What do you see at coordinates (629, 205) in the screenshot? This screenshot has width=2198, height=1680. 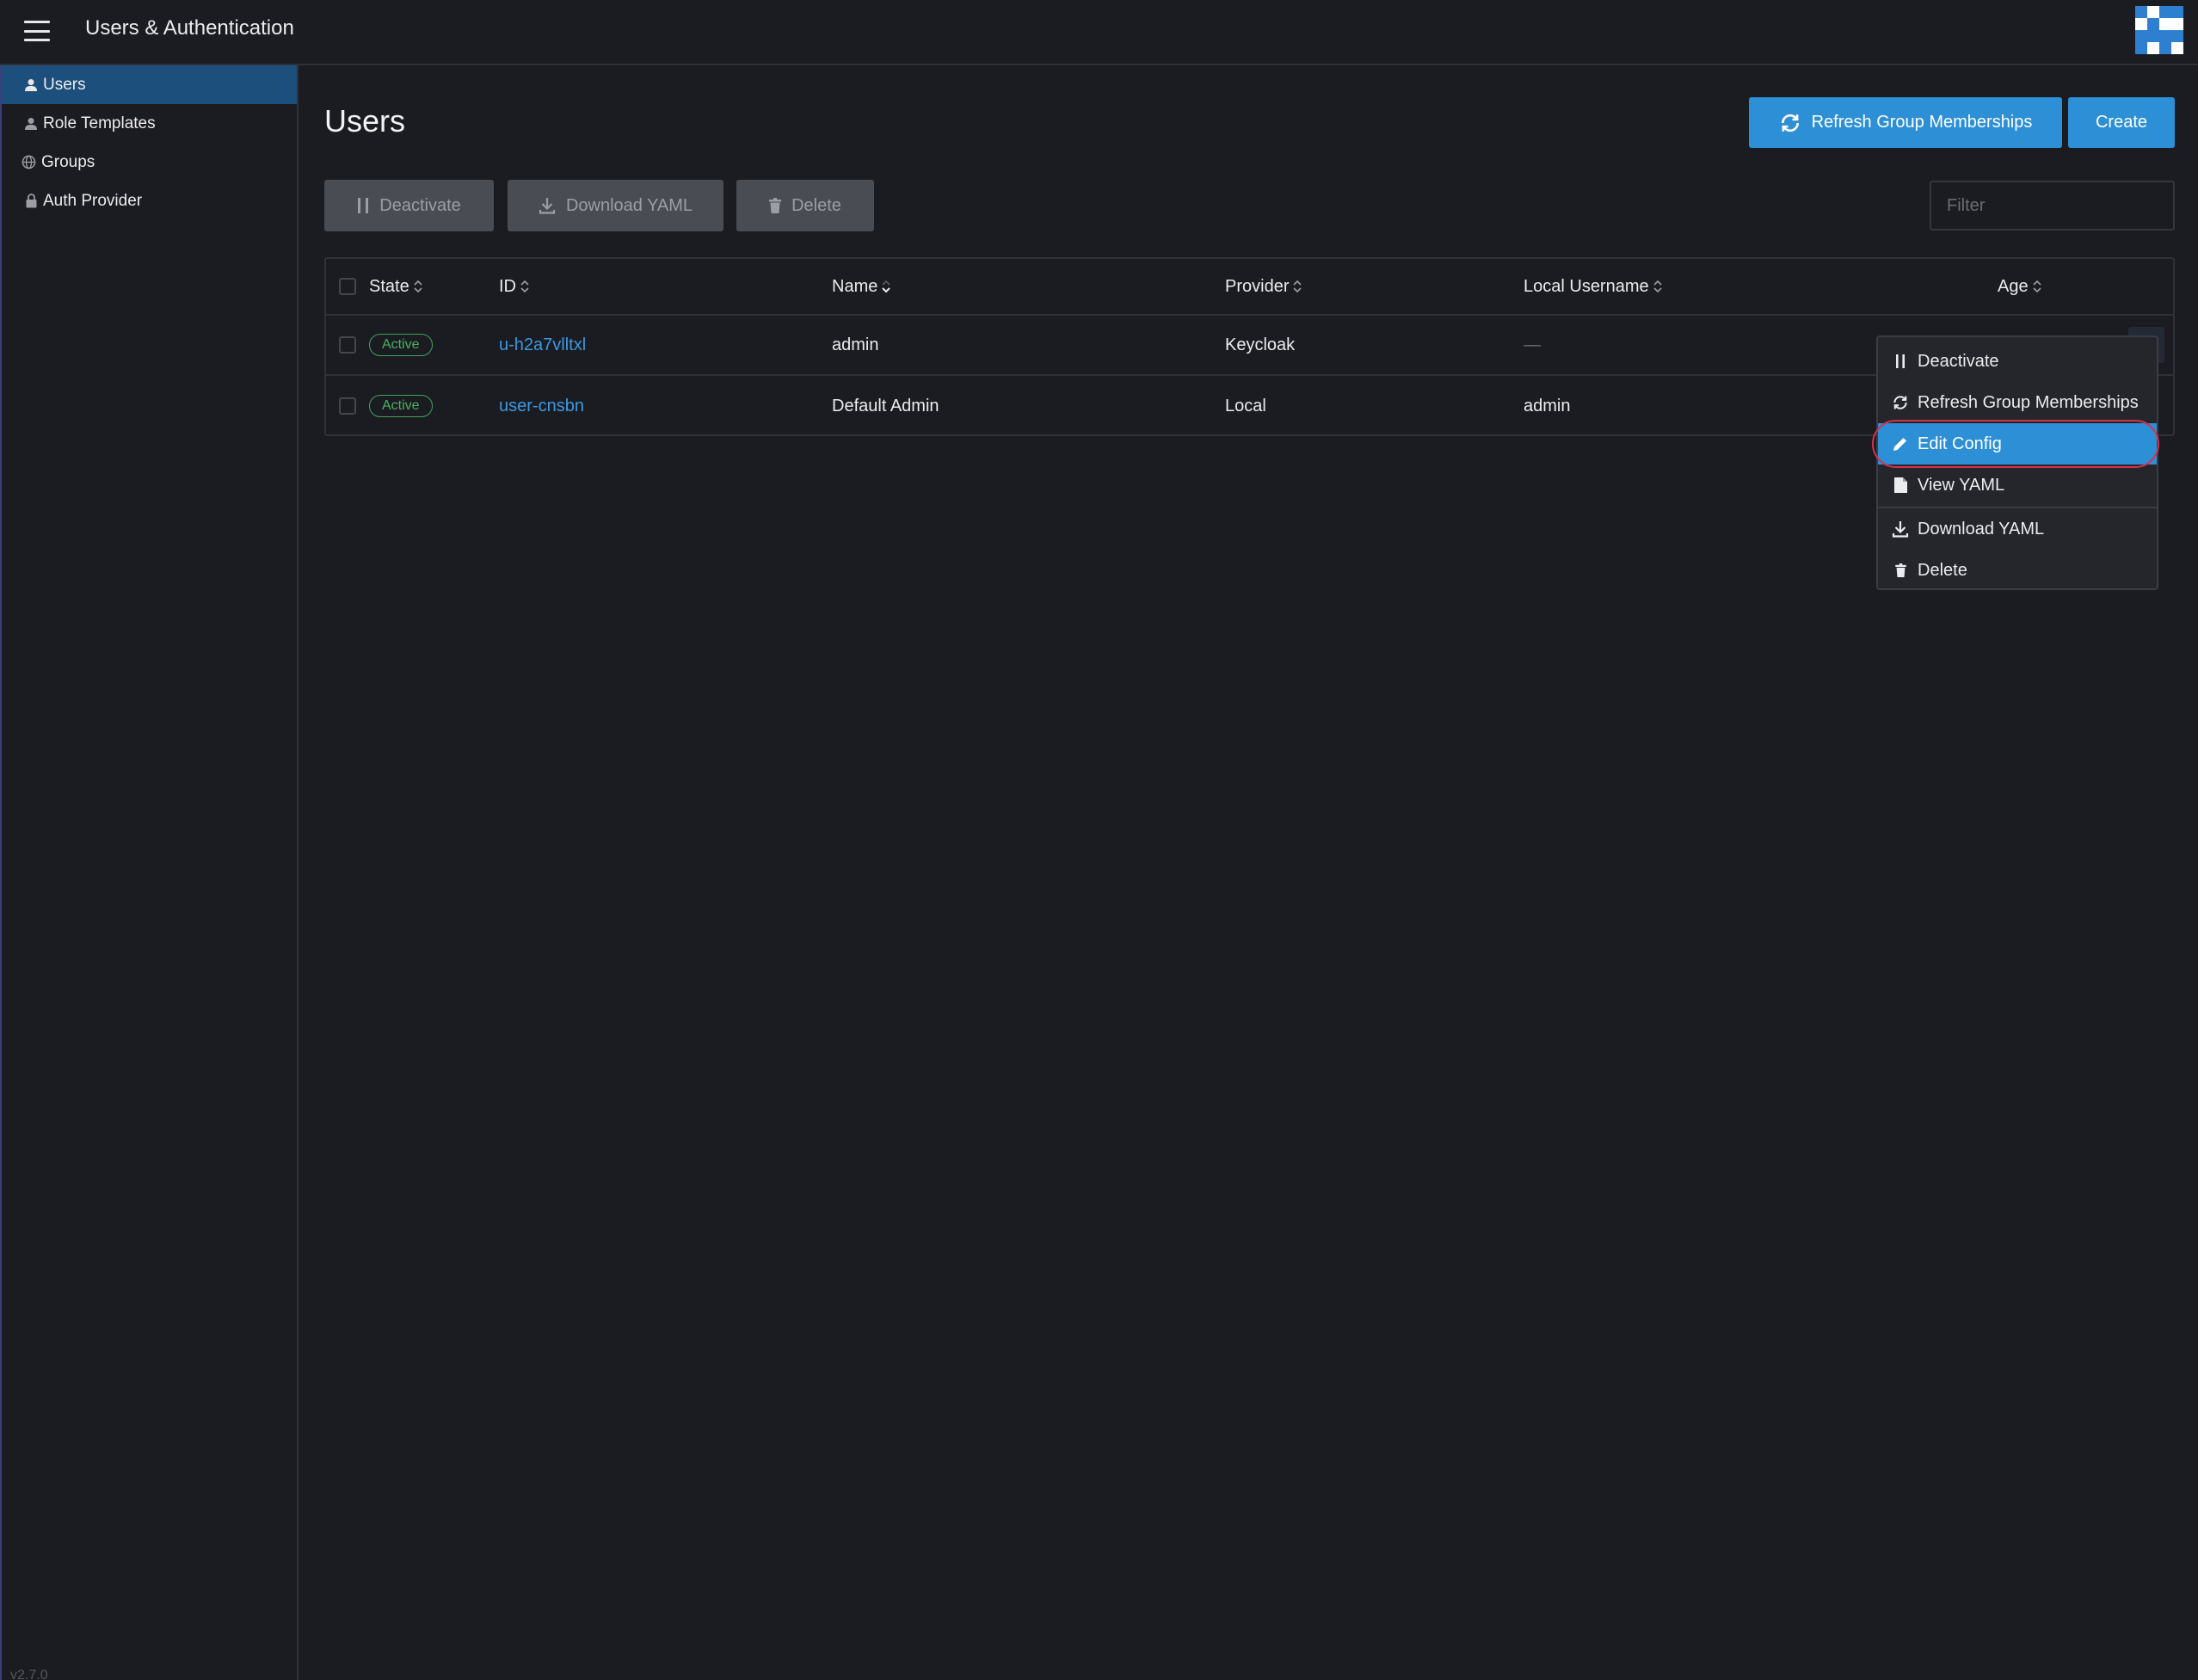 I see `bulk-download-yaml-label: Download YAML` at bounding box center [629, 205].